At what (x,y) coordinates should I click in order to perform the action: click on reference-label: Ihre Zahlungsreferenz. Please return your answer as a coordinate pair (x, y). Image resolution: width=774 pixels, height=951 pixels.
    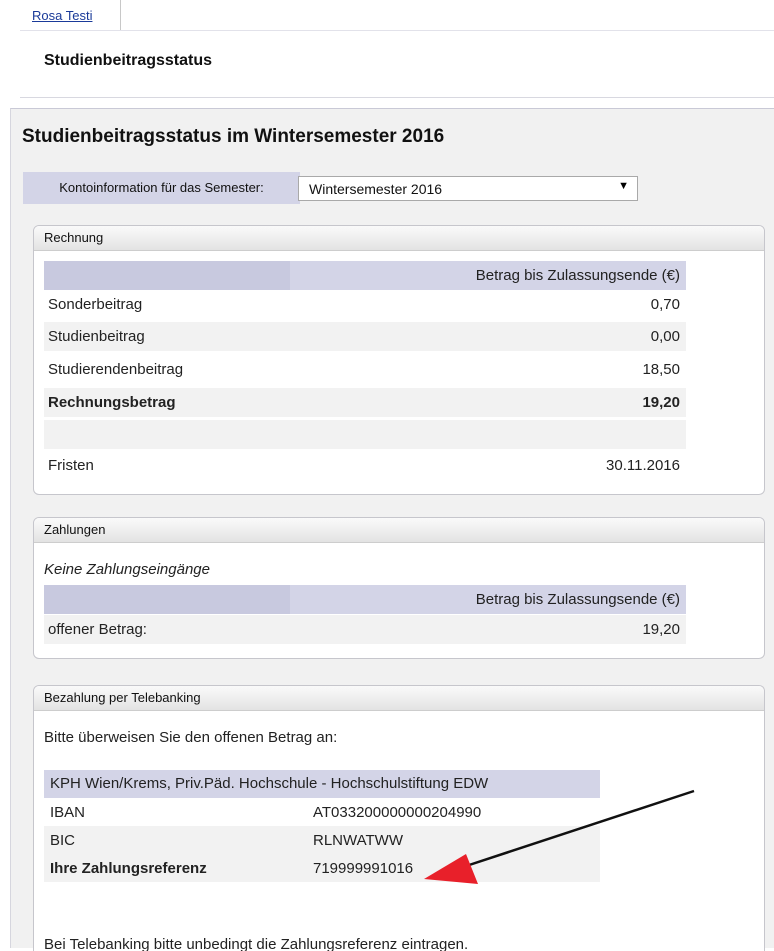
    Looking at the image, I should click on (128, 868).